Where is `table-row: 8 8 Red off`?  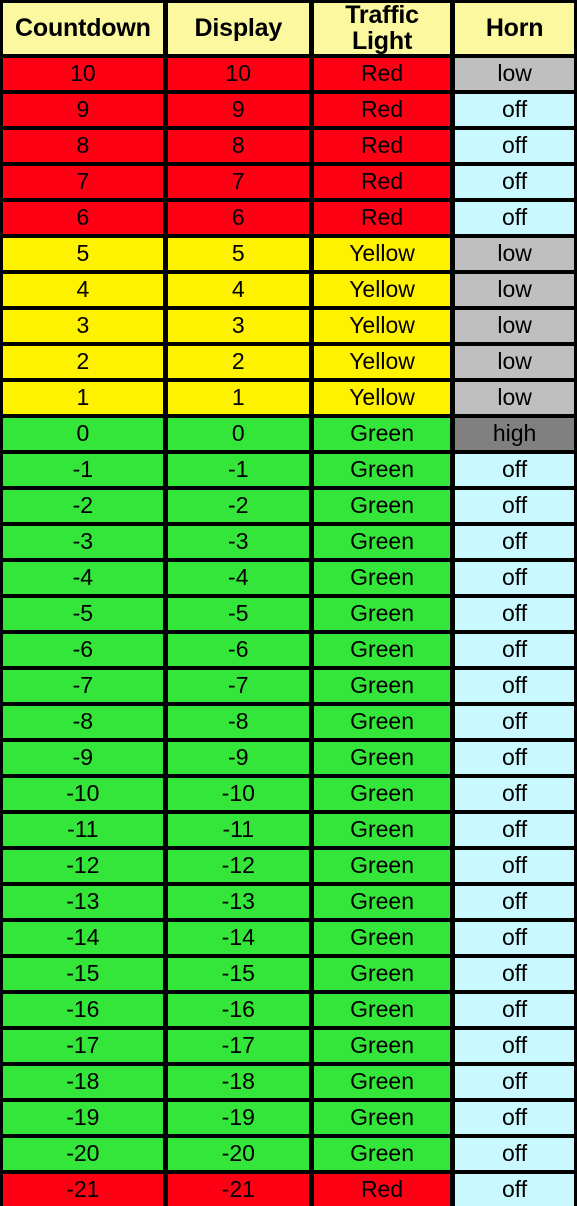 table-row: 8 8 Red off is located at coordinates (288, 146).